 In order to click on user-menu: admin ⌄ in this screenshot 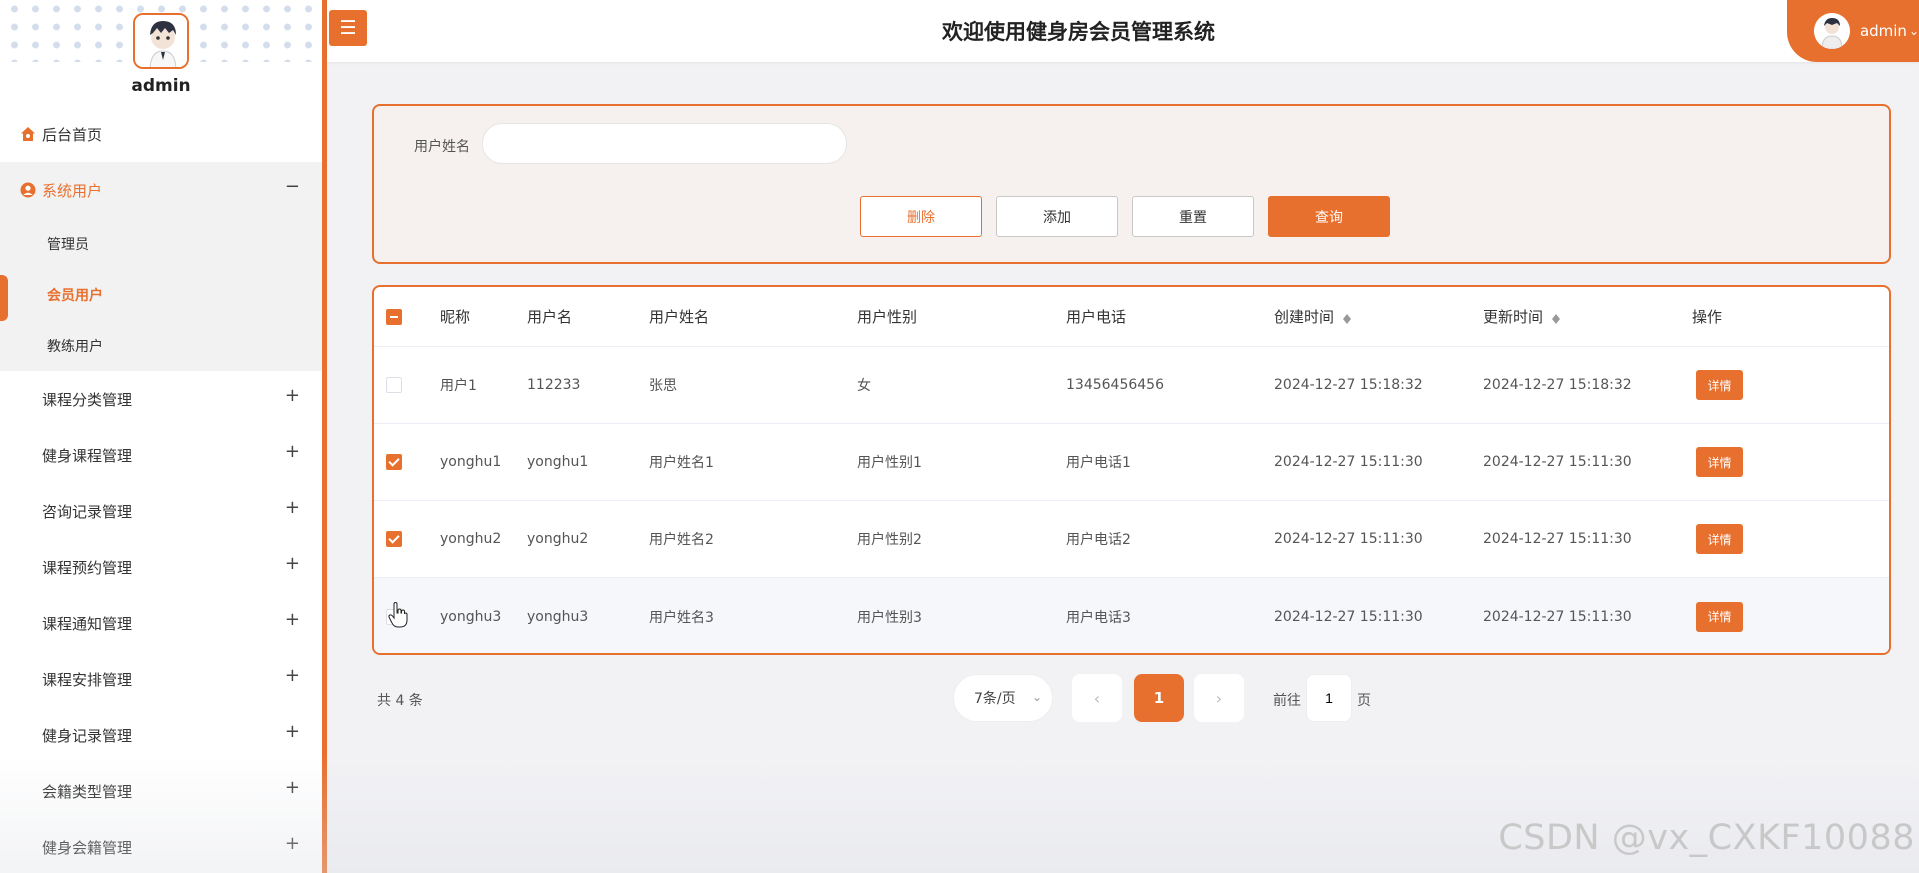, I will do `click(1853, 31)`.